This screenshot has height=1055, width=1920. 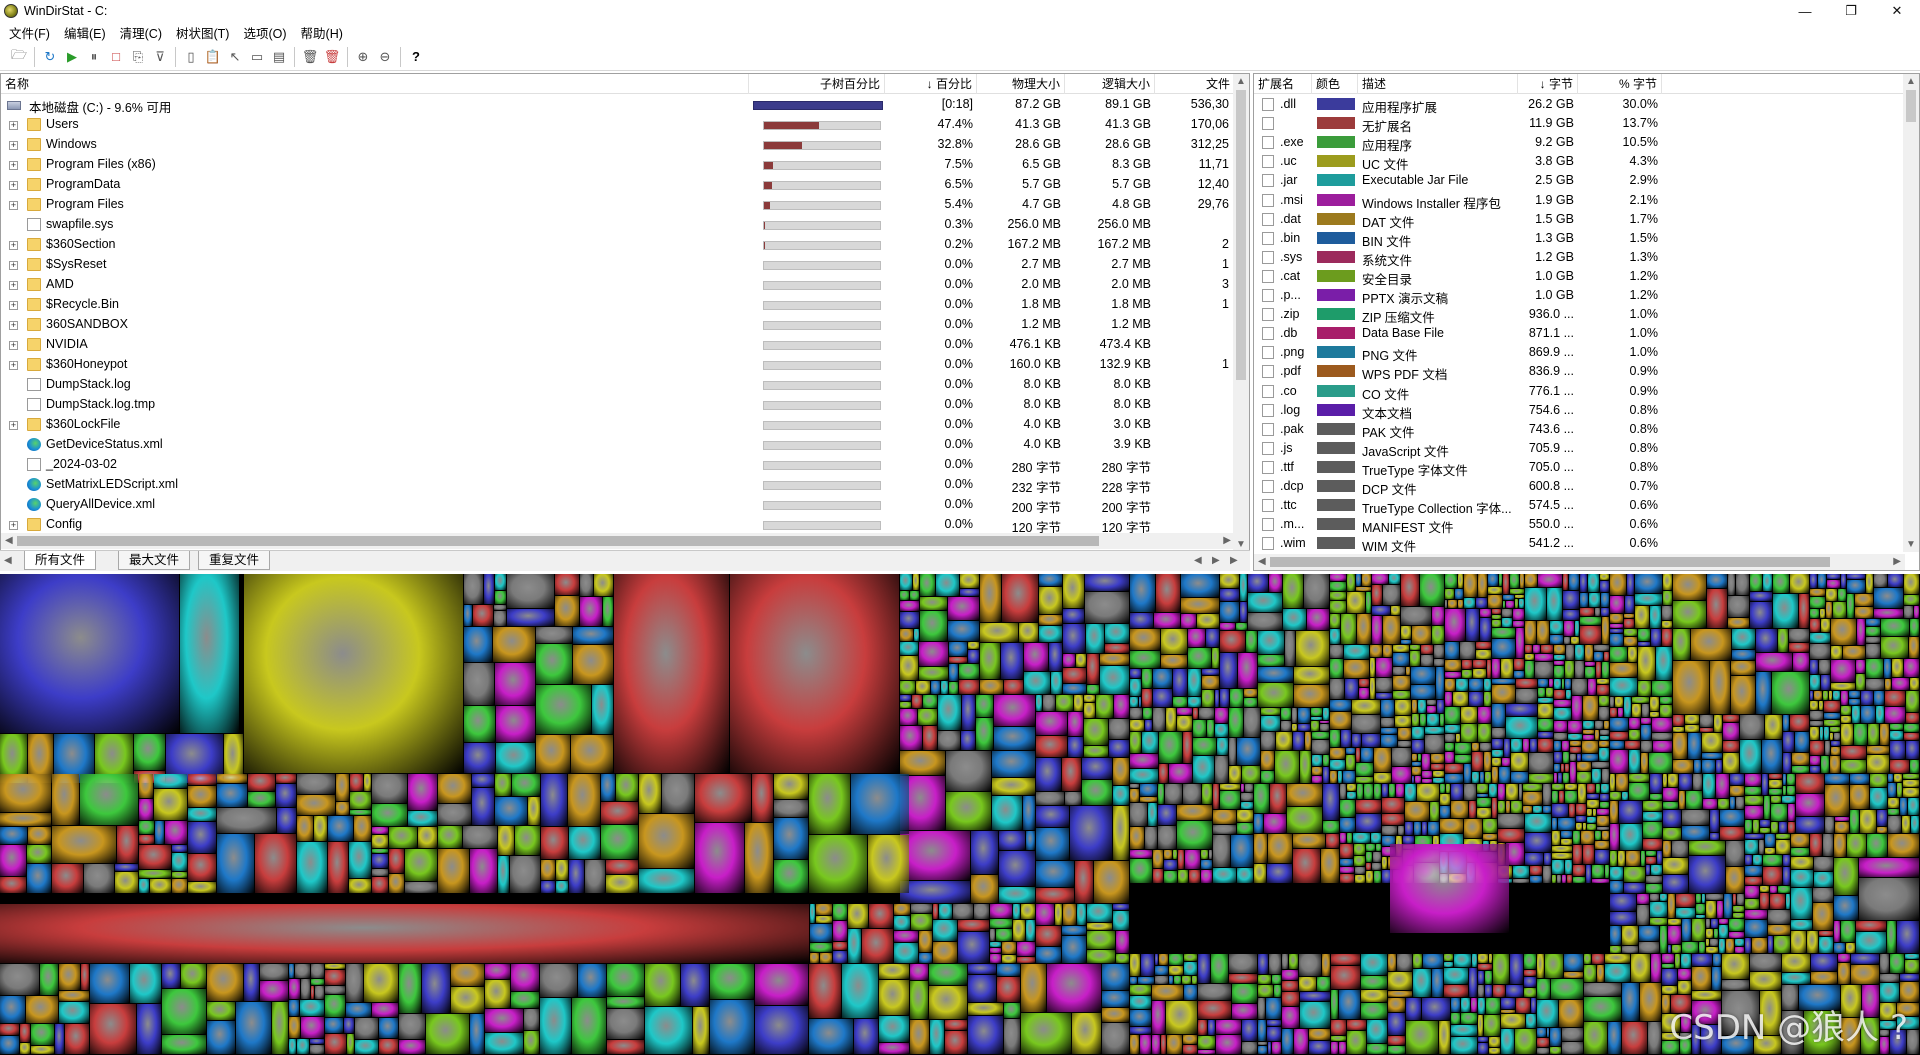 I want to click on tab-next-icon: ▶, so click(x=1216, y=560).